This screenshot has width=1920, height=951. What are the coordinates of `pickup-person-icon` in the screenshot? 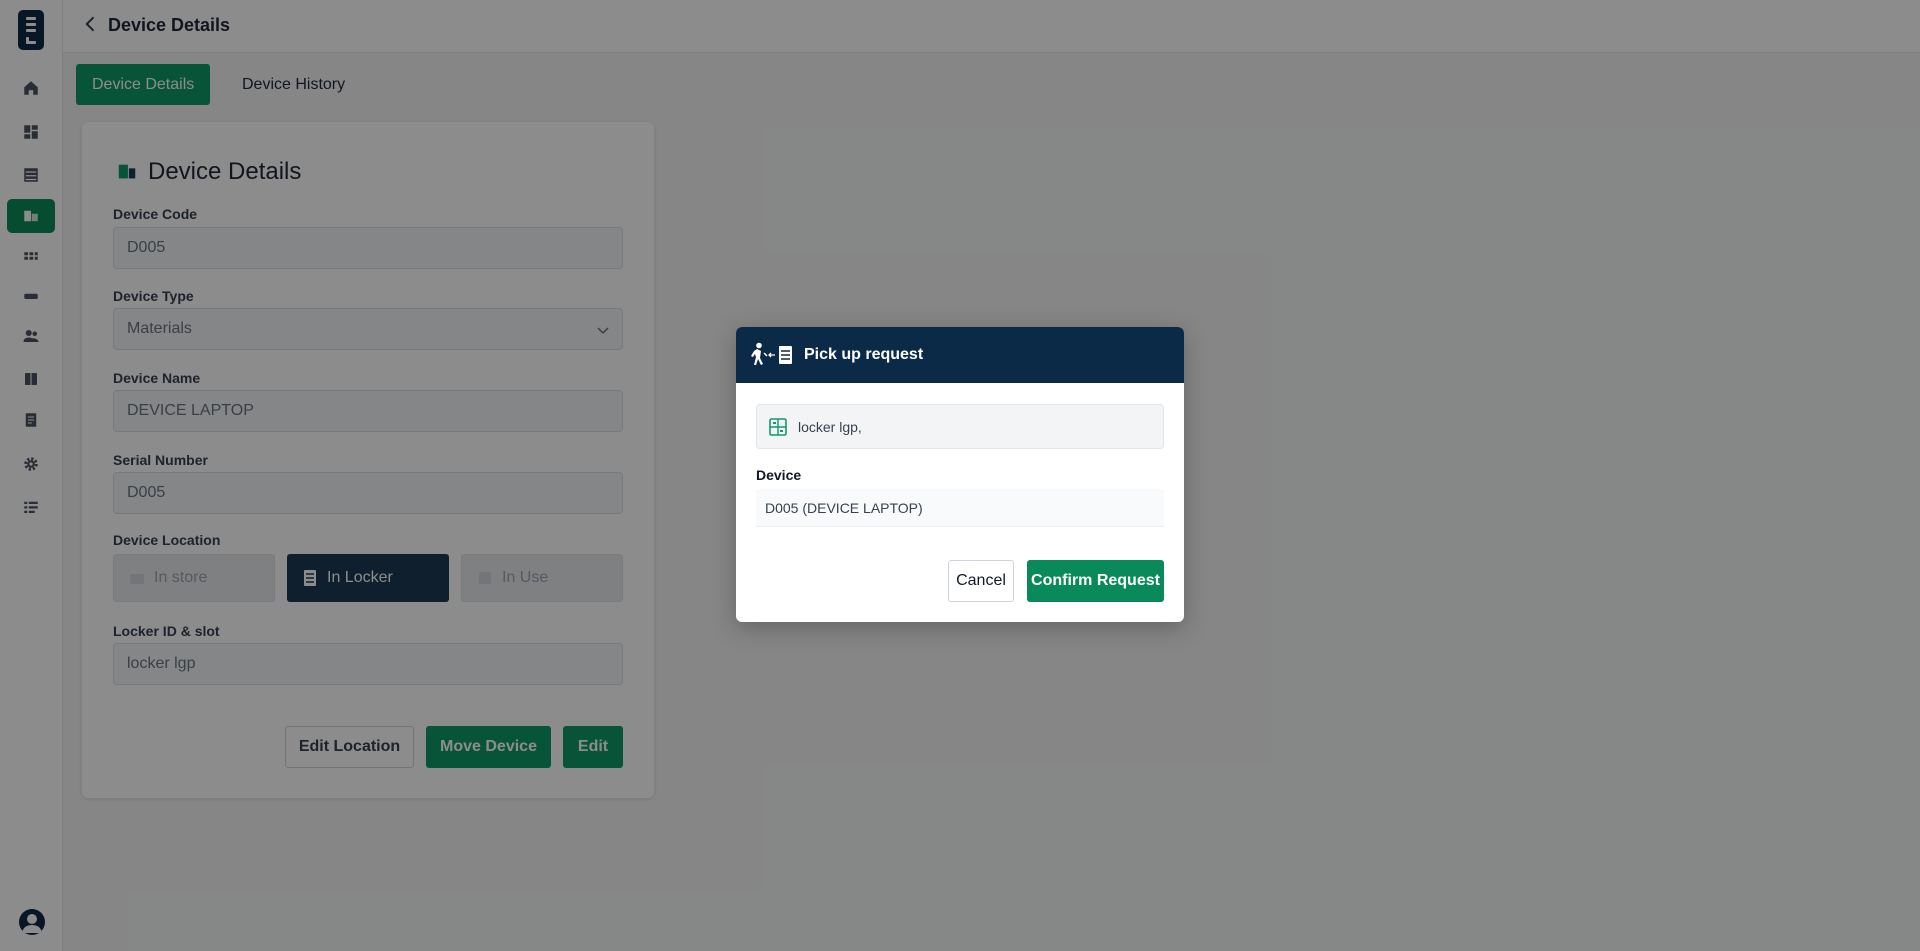 It's located at (771, 353).